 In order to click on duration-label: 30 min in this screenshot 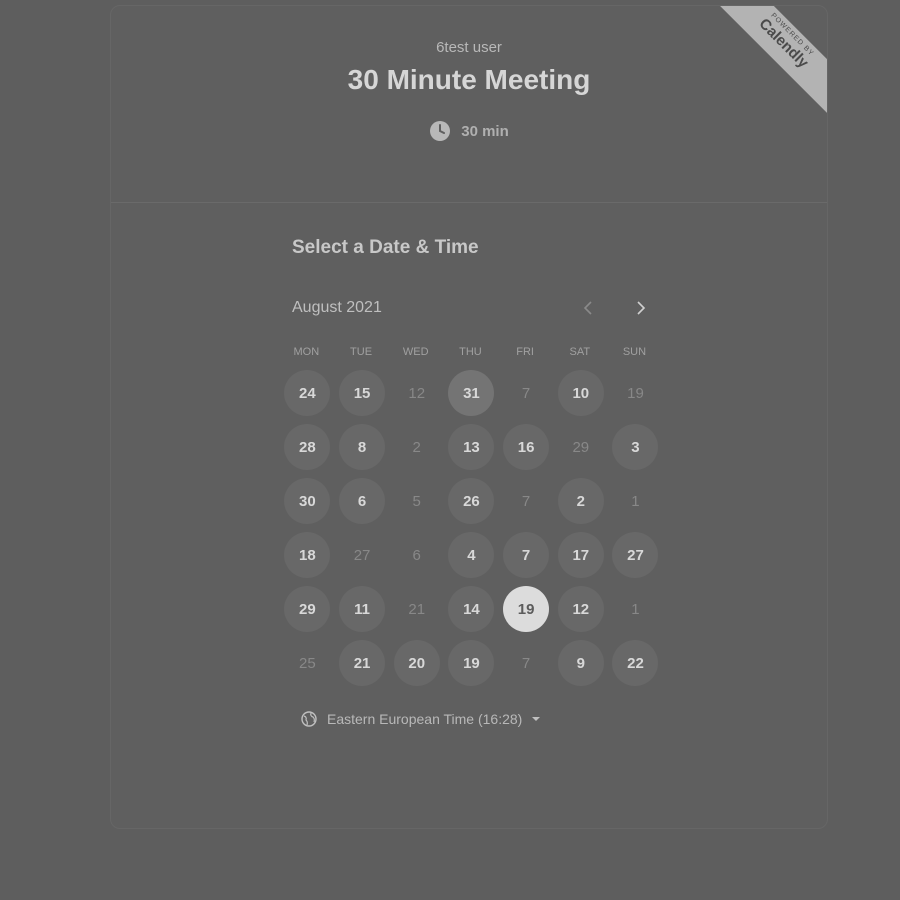, I will do `click(485, 131)`.